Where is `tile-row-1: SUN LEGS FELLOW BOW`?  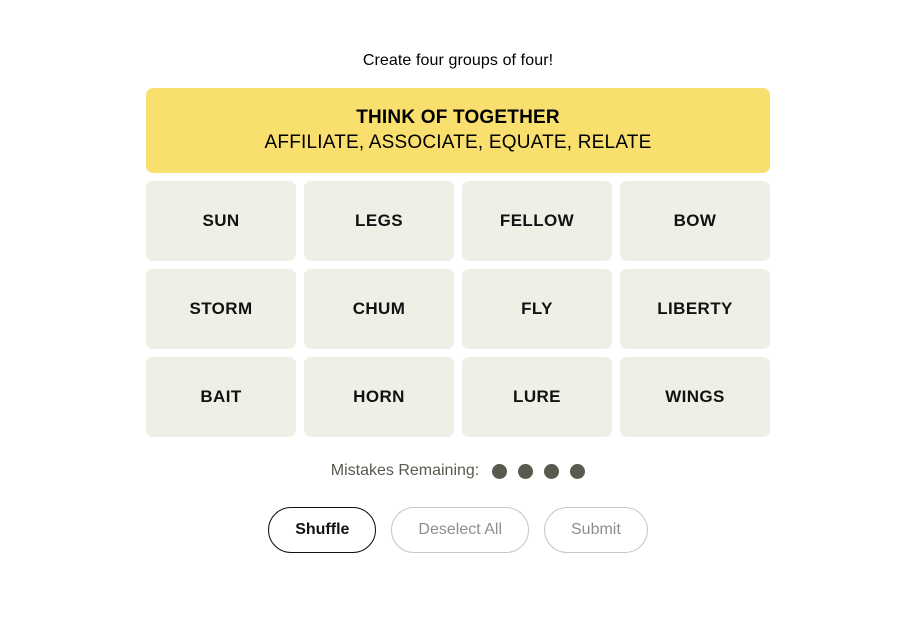
tile-row-1: SUN LEGS FELLOW BOW is located at coordinates (458, 221).